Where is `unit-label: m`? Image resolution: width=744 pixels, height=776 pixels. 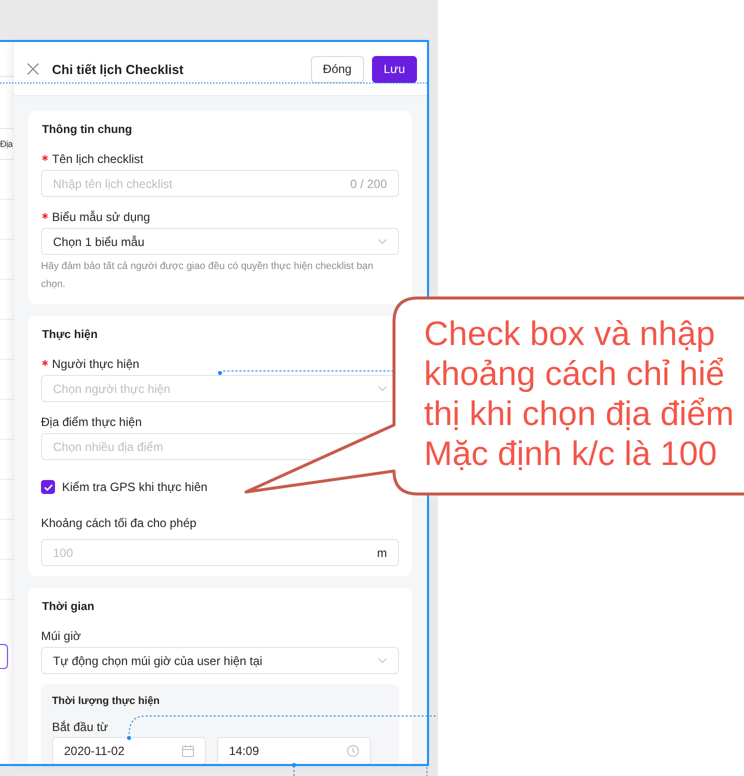
unit-label: m is located at coordinates (382, 553).